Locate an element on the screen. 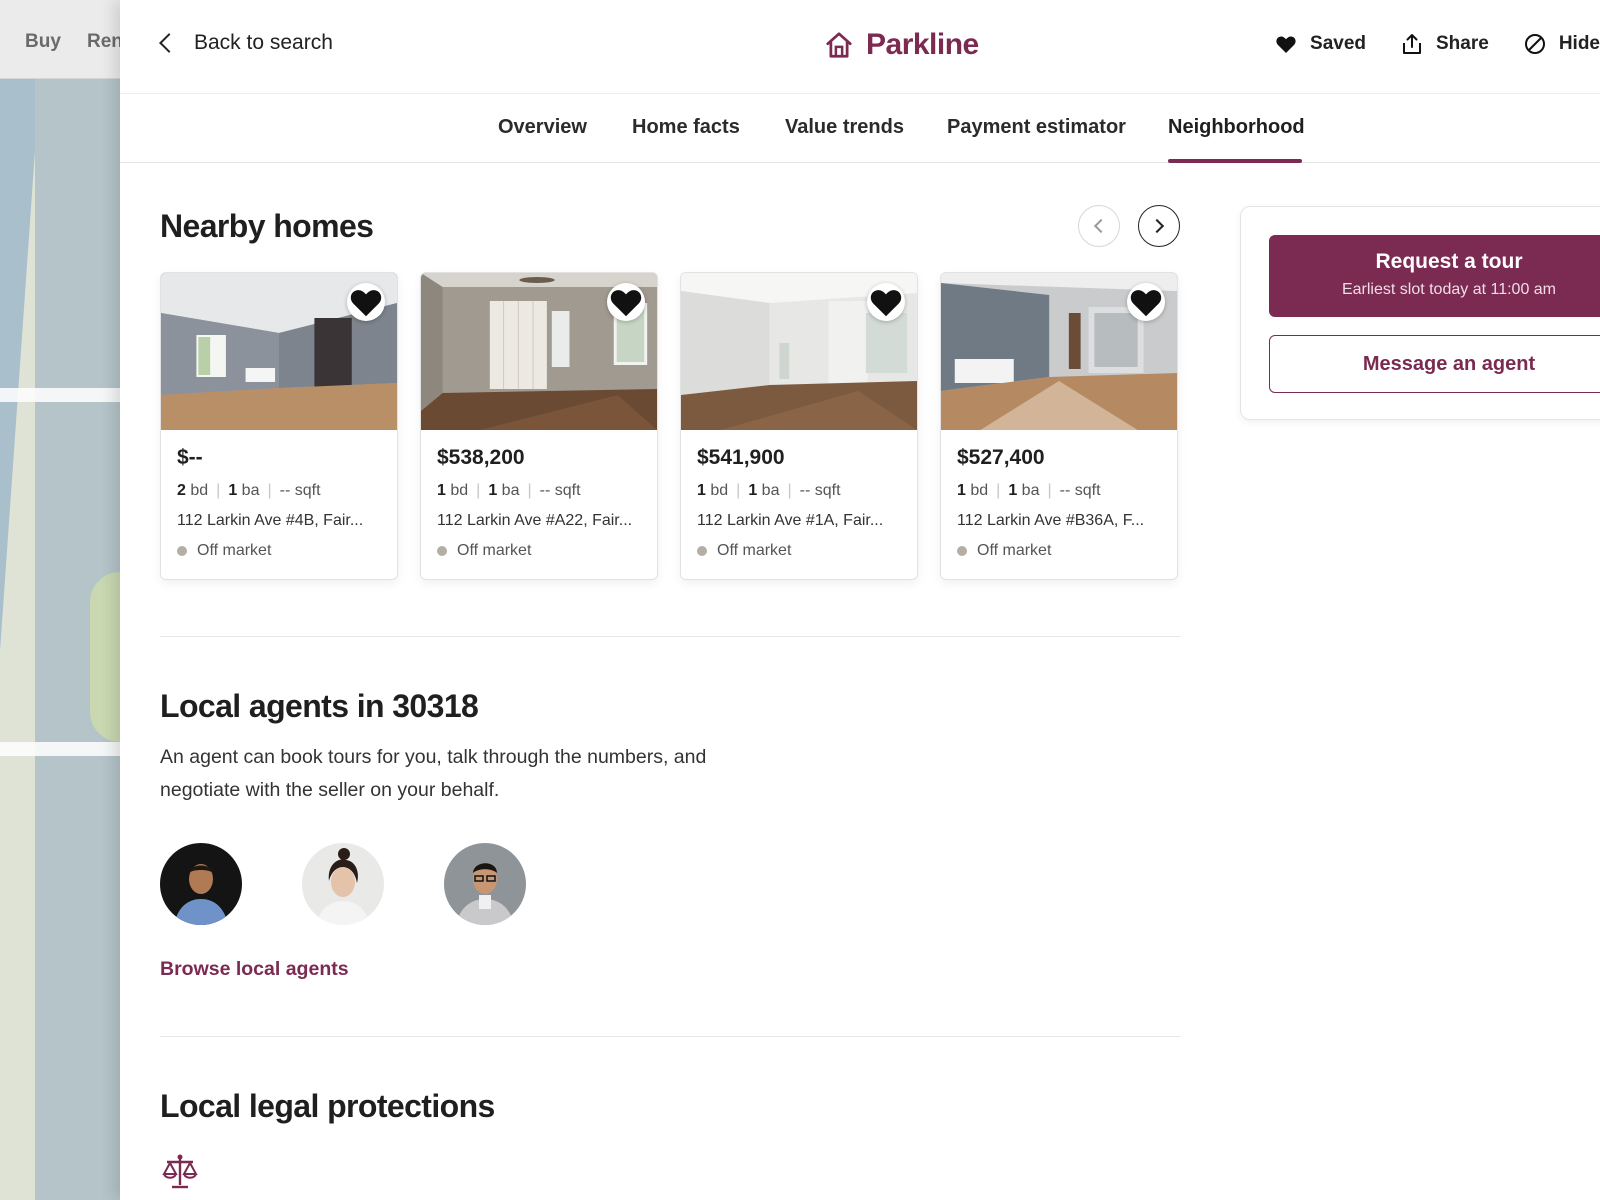  nav-buy: Buy is located at coordinates (43, 42).